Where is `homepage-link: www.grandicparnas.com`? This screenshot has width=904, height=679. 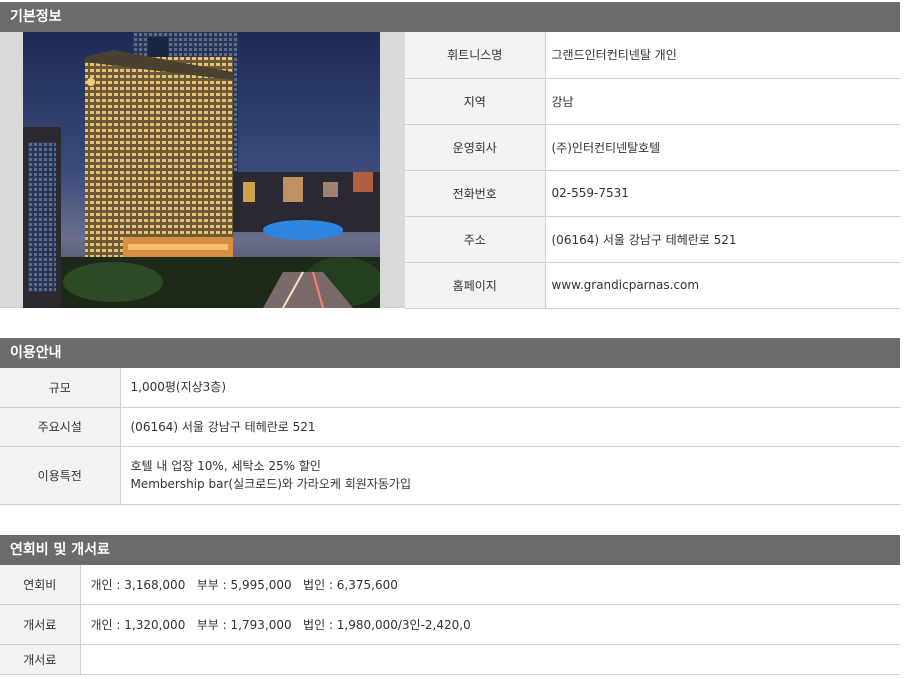
homepage-link: www.grandicparnas.com is located at coordinates (722, 285).